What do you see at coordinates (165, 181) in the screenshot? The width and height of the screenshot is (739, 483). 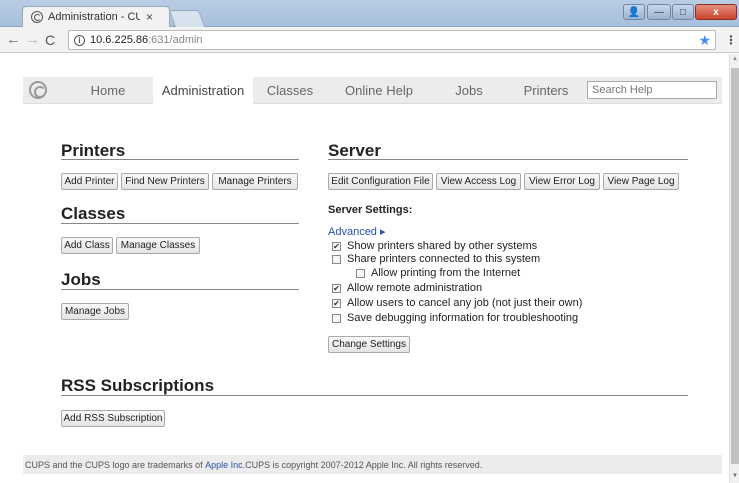 I see `find-new-printers-button: Find New Printers` at bounding box center [165, 181].